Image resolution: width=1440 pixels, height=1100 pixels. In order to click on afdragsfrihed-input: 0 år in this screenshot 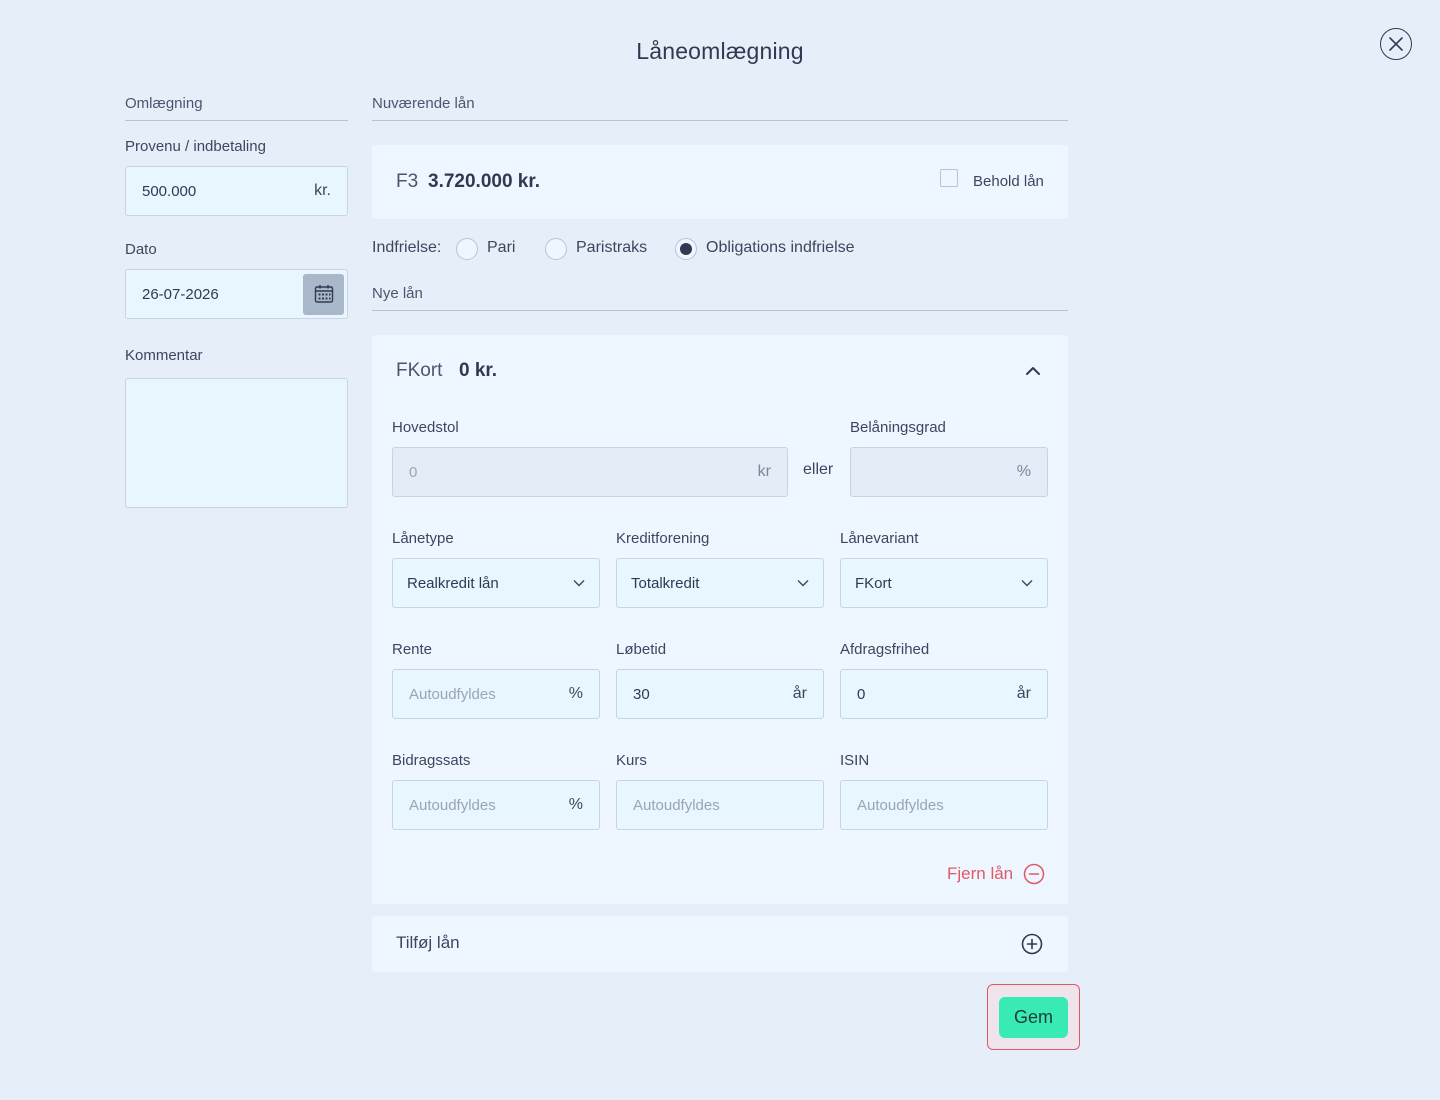, I will do `click(944, 694)`.